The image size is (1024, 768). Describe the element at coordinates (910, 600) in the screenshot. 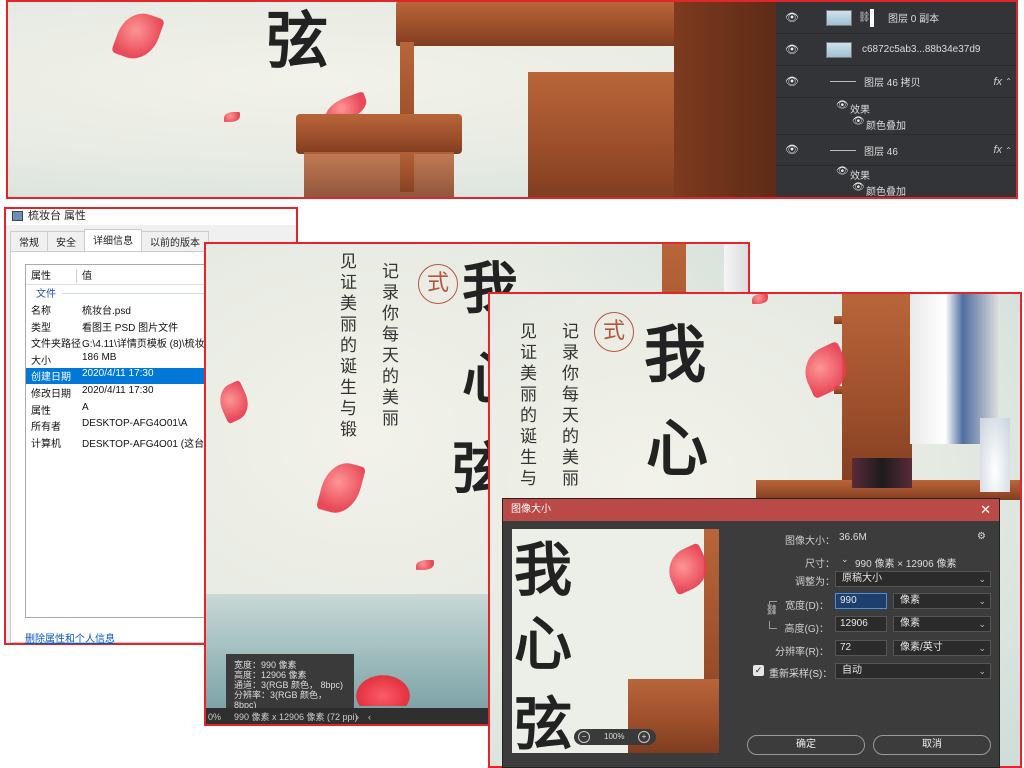

I see `width-unit: 像素` at that location.